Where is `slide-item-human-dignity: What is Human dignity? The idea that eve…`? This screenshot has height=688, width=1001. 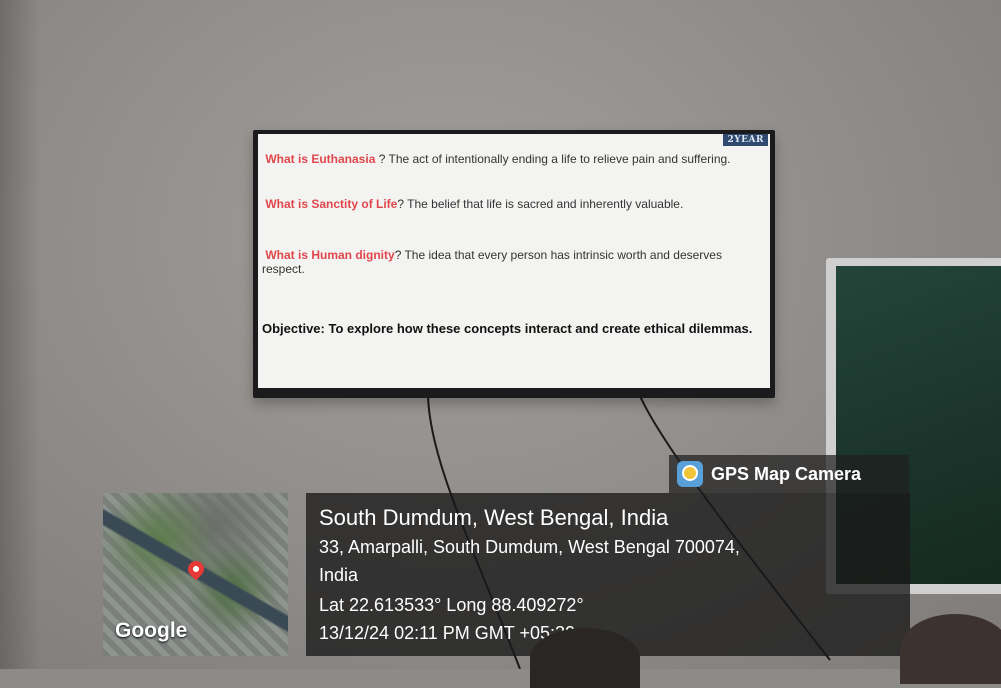 slide-item-human-dignity: What is Human dignity? The idea that eve… is located at coordinates (512, 262).